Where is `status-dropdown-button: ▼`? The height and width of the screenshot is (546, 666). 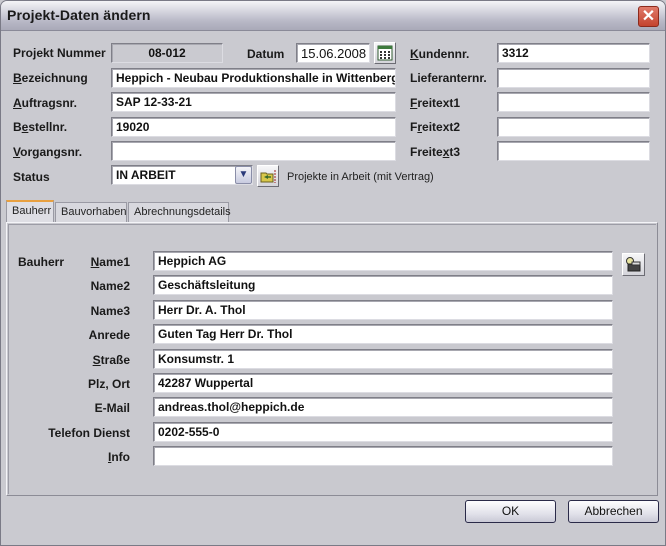
status-dropdown-button: ▼ is located at coordinates (243, 175).